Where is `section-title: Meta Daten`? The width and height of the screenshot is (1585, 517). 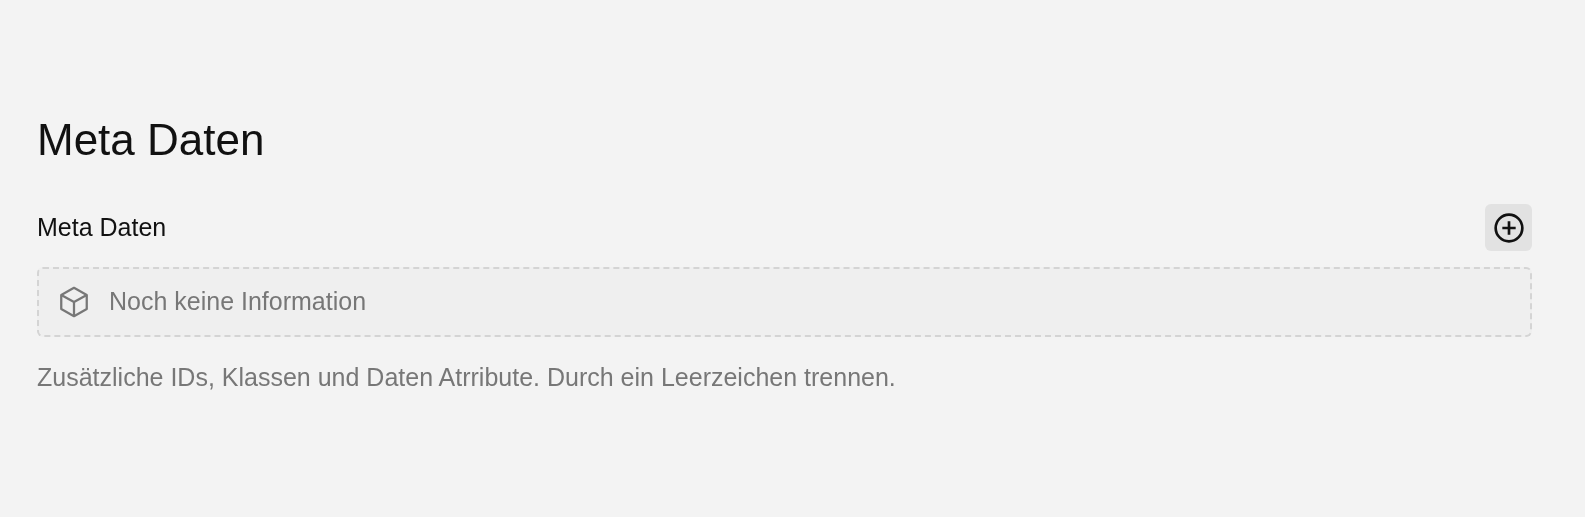
section-title: Meta Daten is located at coordinates (151, 140).